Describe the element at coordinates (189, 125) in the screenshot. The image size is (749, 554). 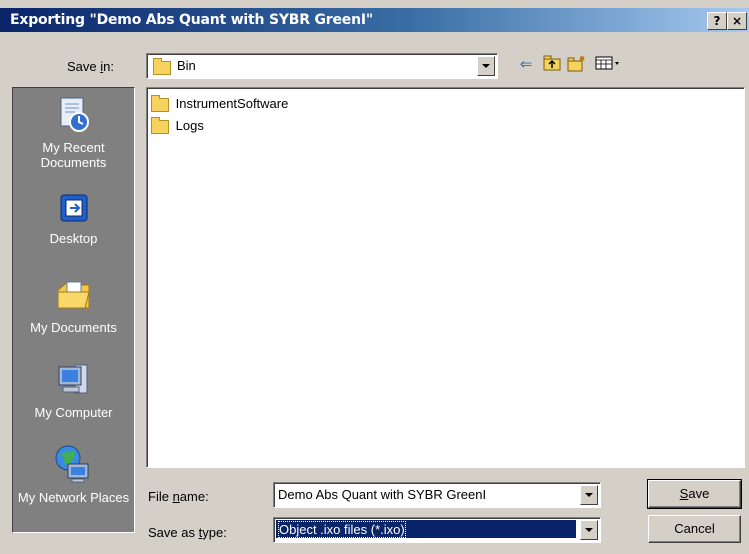
I see `file-name: Logs` at that location.